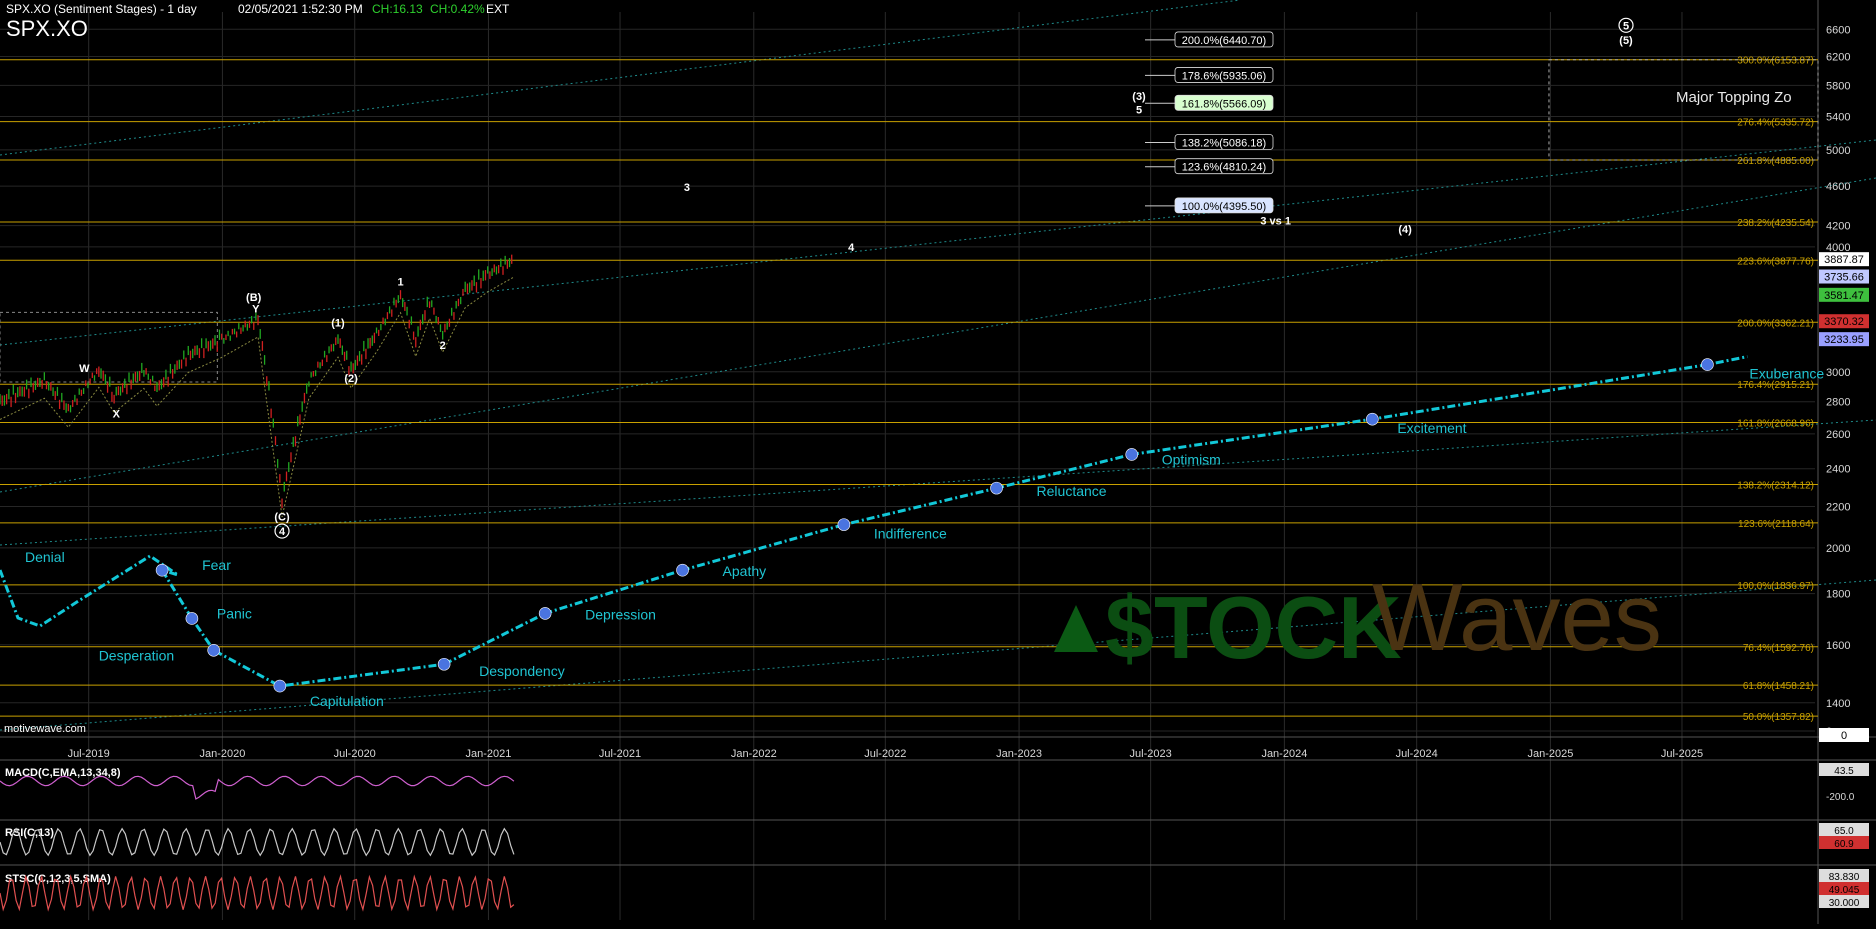 This screenshot has height=929, width=1876. I want to click on indicator-value: 60.9, so click(1844, 844).